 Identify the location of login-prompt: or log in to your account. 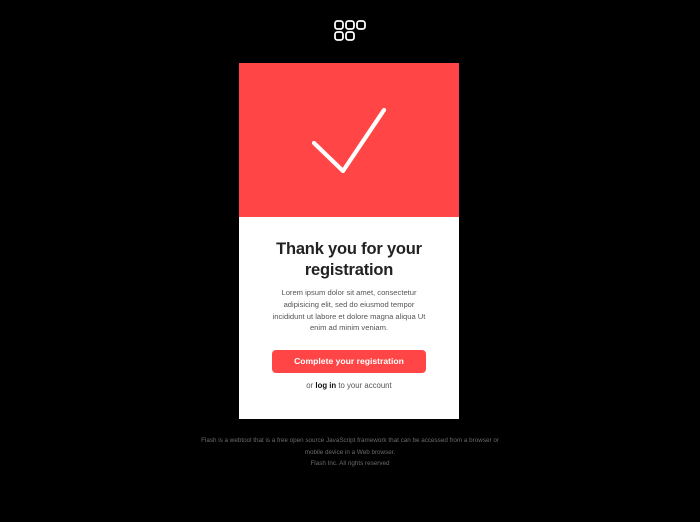
(349, 385).